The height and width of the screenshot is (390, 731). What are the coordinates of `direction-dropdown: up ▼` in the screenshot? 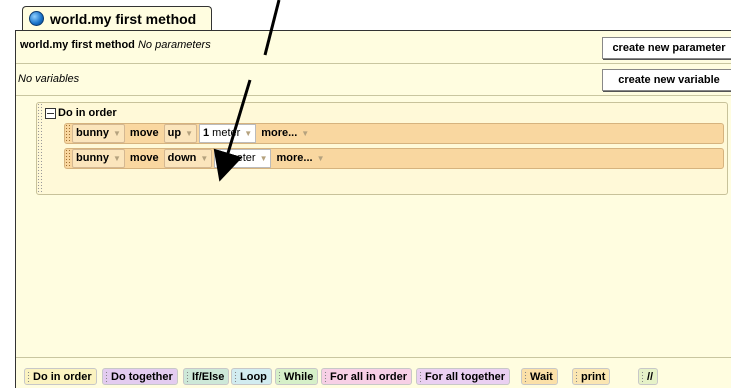 It's located at (180, 133).